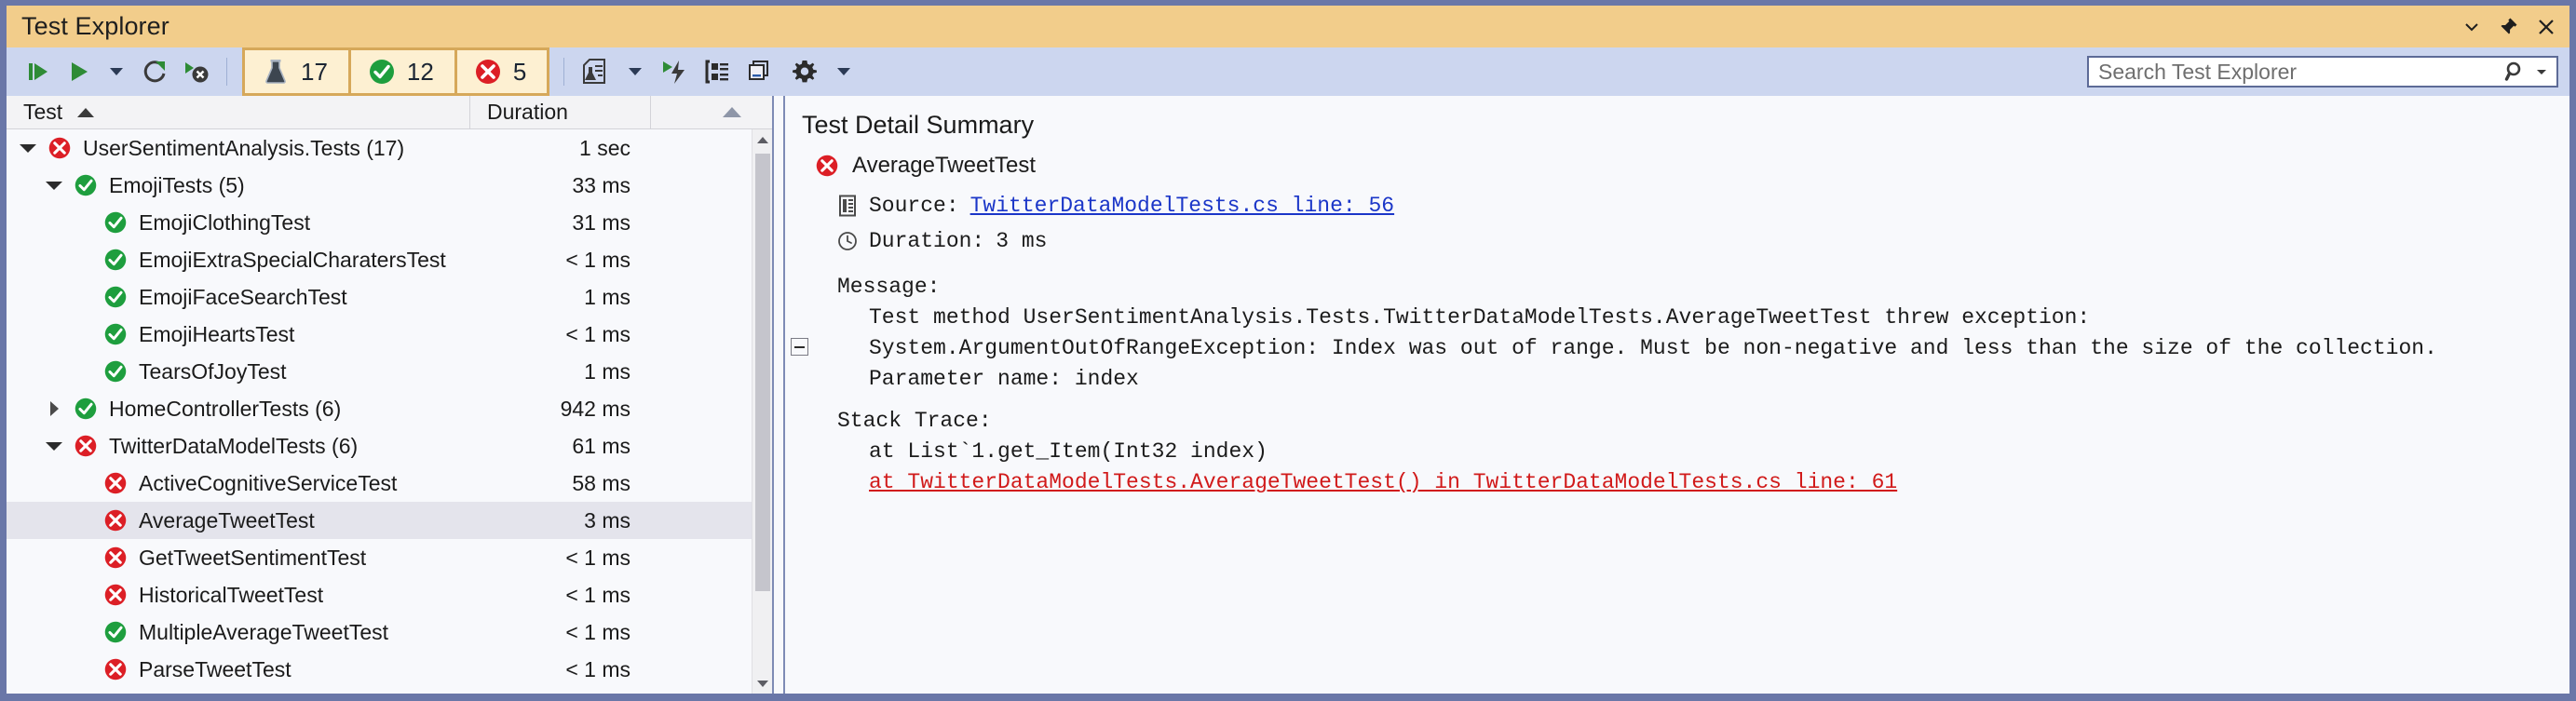 The image size is (2576, 701). Describe the element at coordinates (732, 112) in the screenshot. I see `header-sort-indicator` at that location.